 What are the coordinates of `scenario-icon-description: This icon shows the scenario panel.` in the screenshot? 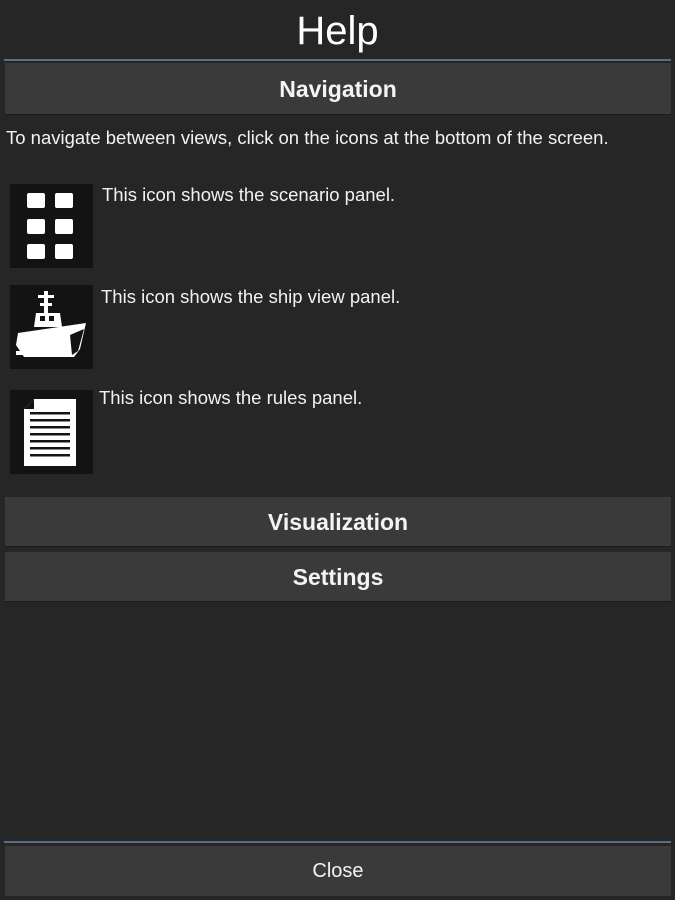 It's located at (249, 194).